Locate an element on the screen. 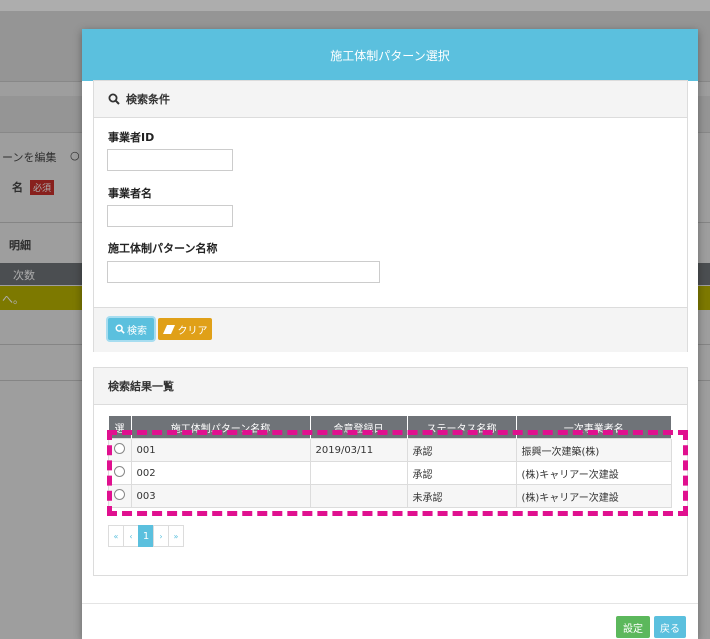 The image size is (710, 639). modal-header: 施工体制パターン選択 is located at coordinates (390, 55).